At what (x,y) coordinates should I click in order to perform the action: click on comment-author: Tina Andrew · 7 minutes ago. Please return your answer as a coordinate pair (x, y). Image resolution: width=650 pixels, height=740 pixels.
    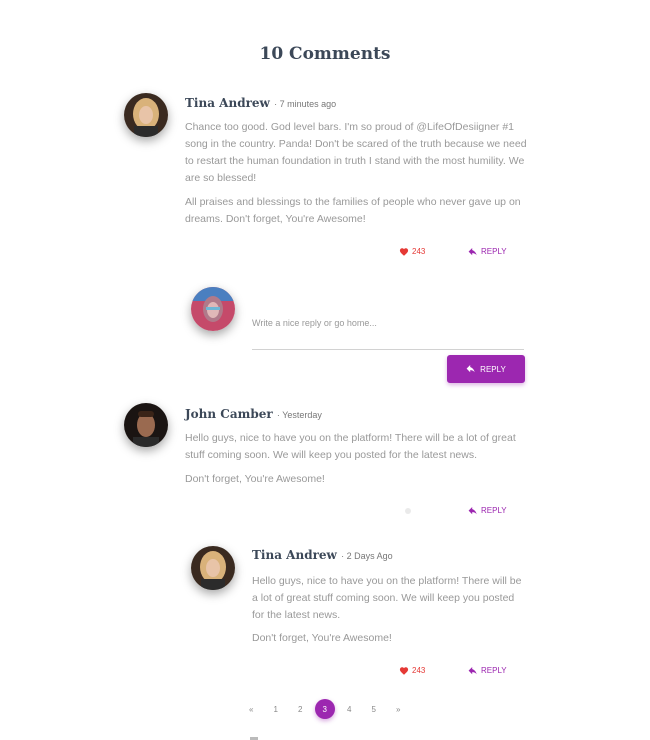
    Looking at the image, I should click on (260, 103).